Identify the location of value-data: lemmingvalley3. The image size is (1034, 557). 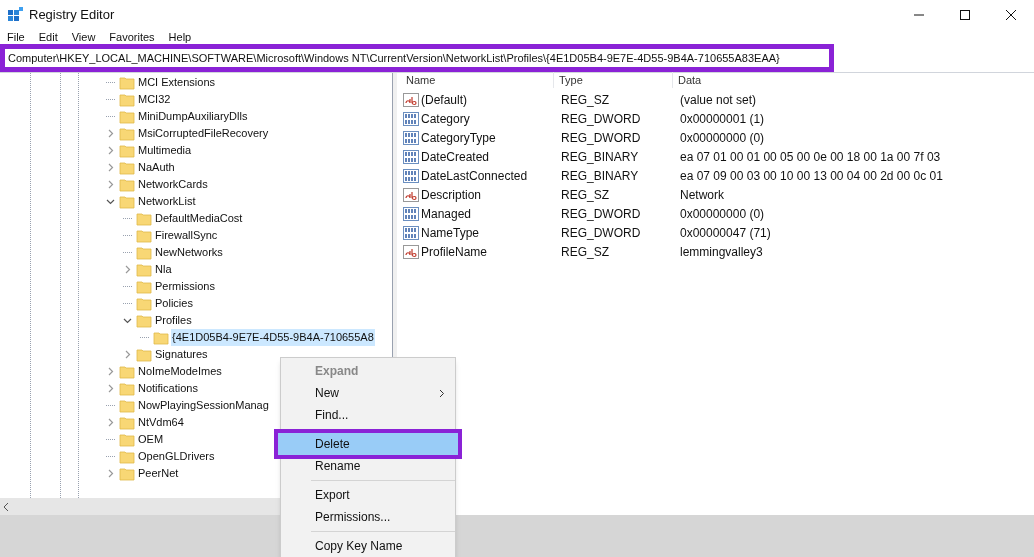
(721, 252).